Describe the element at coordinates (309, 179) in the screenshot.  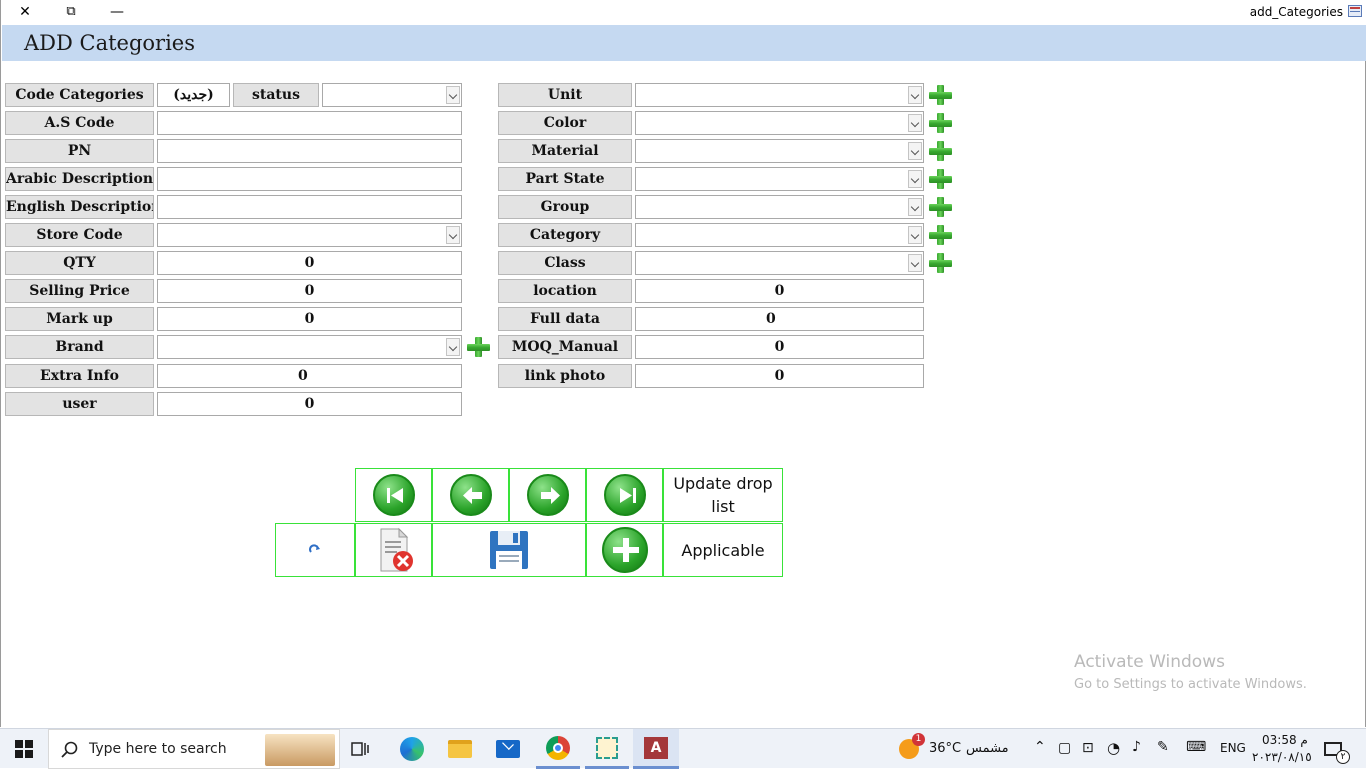
I see `arabic-description-field` at that location.